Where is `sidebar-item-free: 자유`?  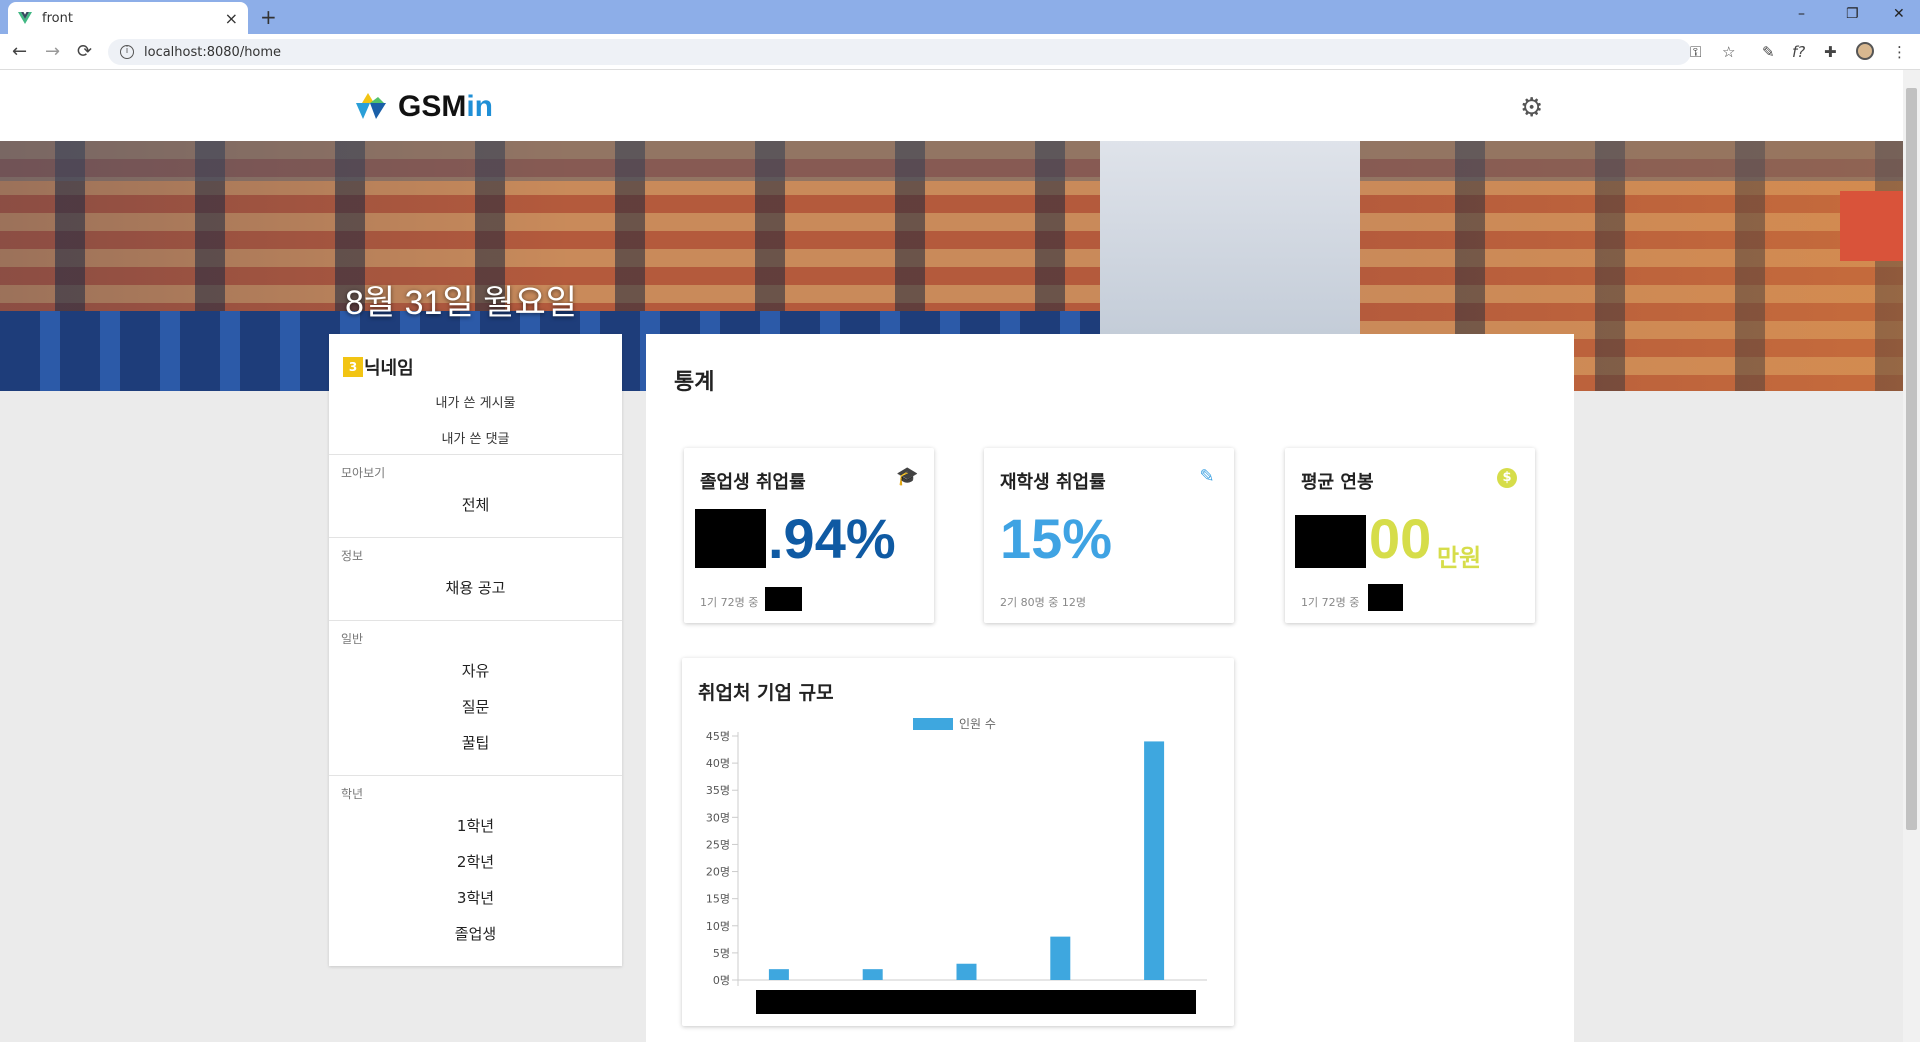 sidebar-item-free: 자유 is located at coordinates (475, 670).